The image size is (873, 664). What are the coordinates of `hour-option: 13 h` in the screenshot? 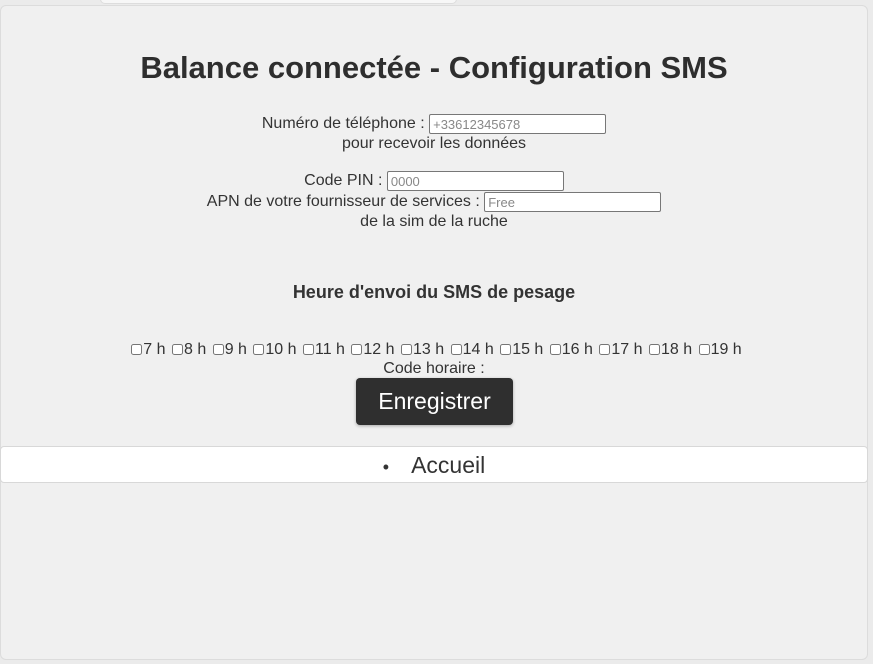 It's located at (422, 350).